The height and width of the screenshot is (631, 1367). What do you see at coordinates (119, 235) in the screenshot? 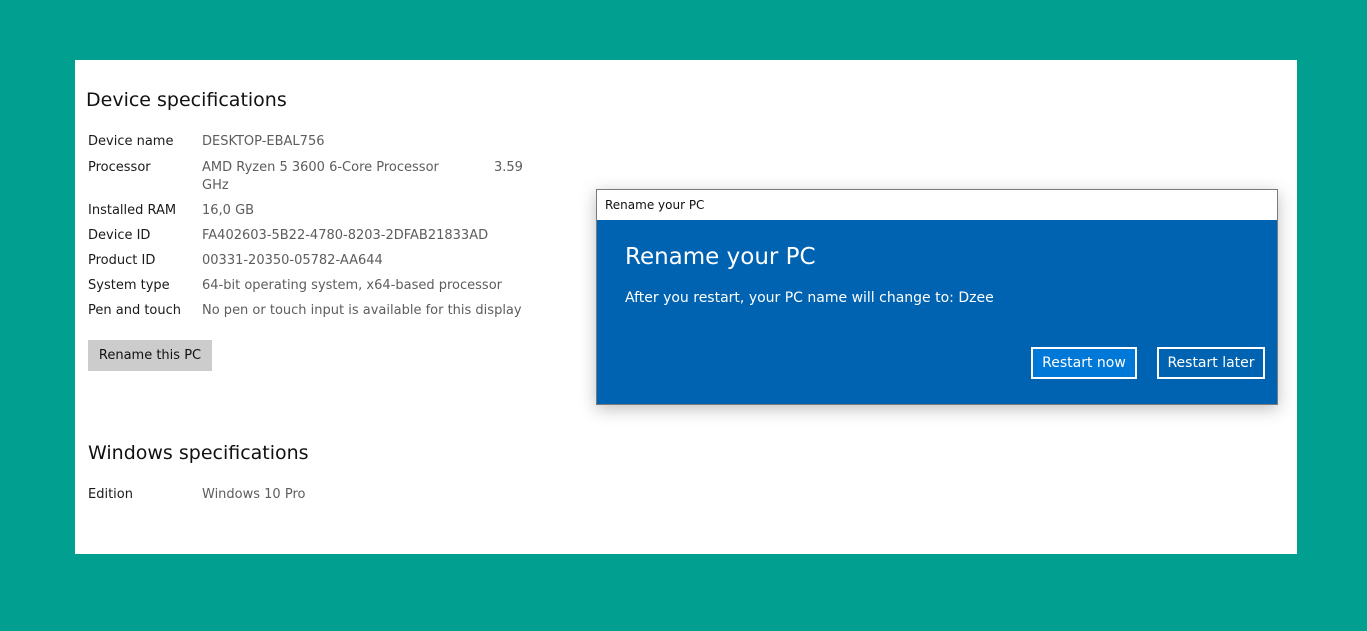
I see `spec-label: Device ID` at bounding box center [119, 235].